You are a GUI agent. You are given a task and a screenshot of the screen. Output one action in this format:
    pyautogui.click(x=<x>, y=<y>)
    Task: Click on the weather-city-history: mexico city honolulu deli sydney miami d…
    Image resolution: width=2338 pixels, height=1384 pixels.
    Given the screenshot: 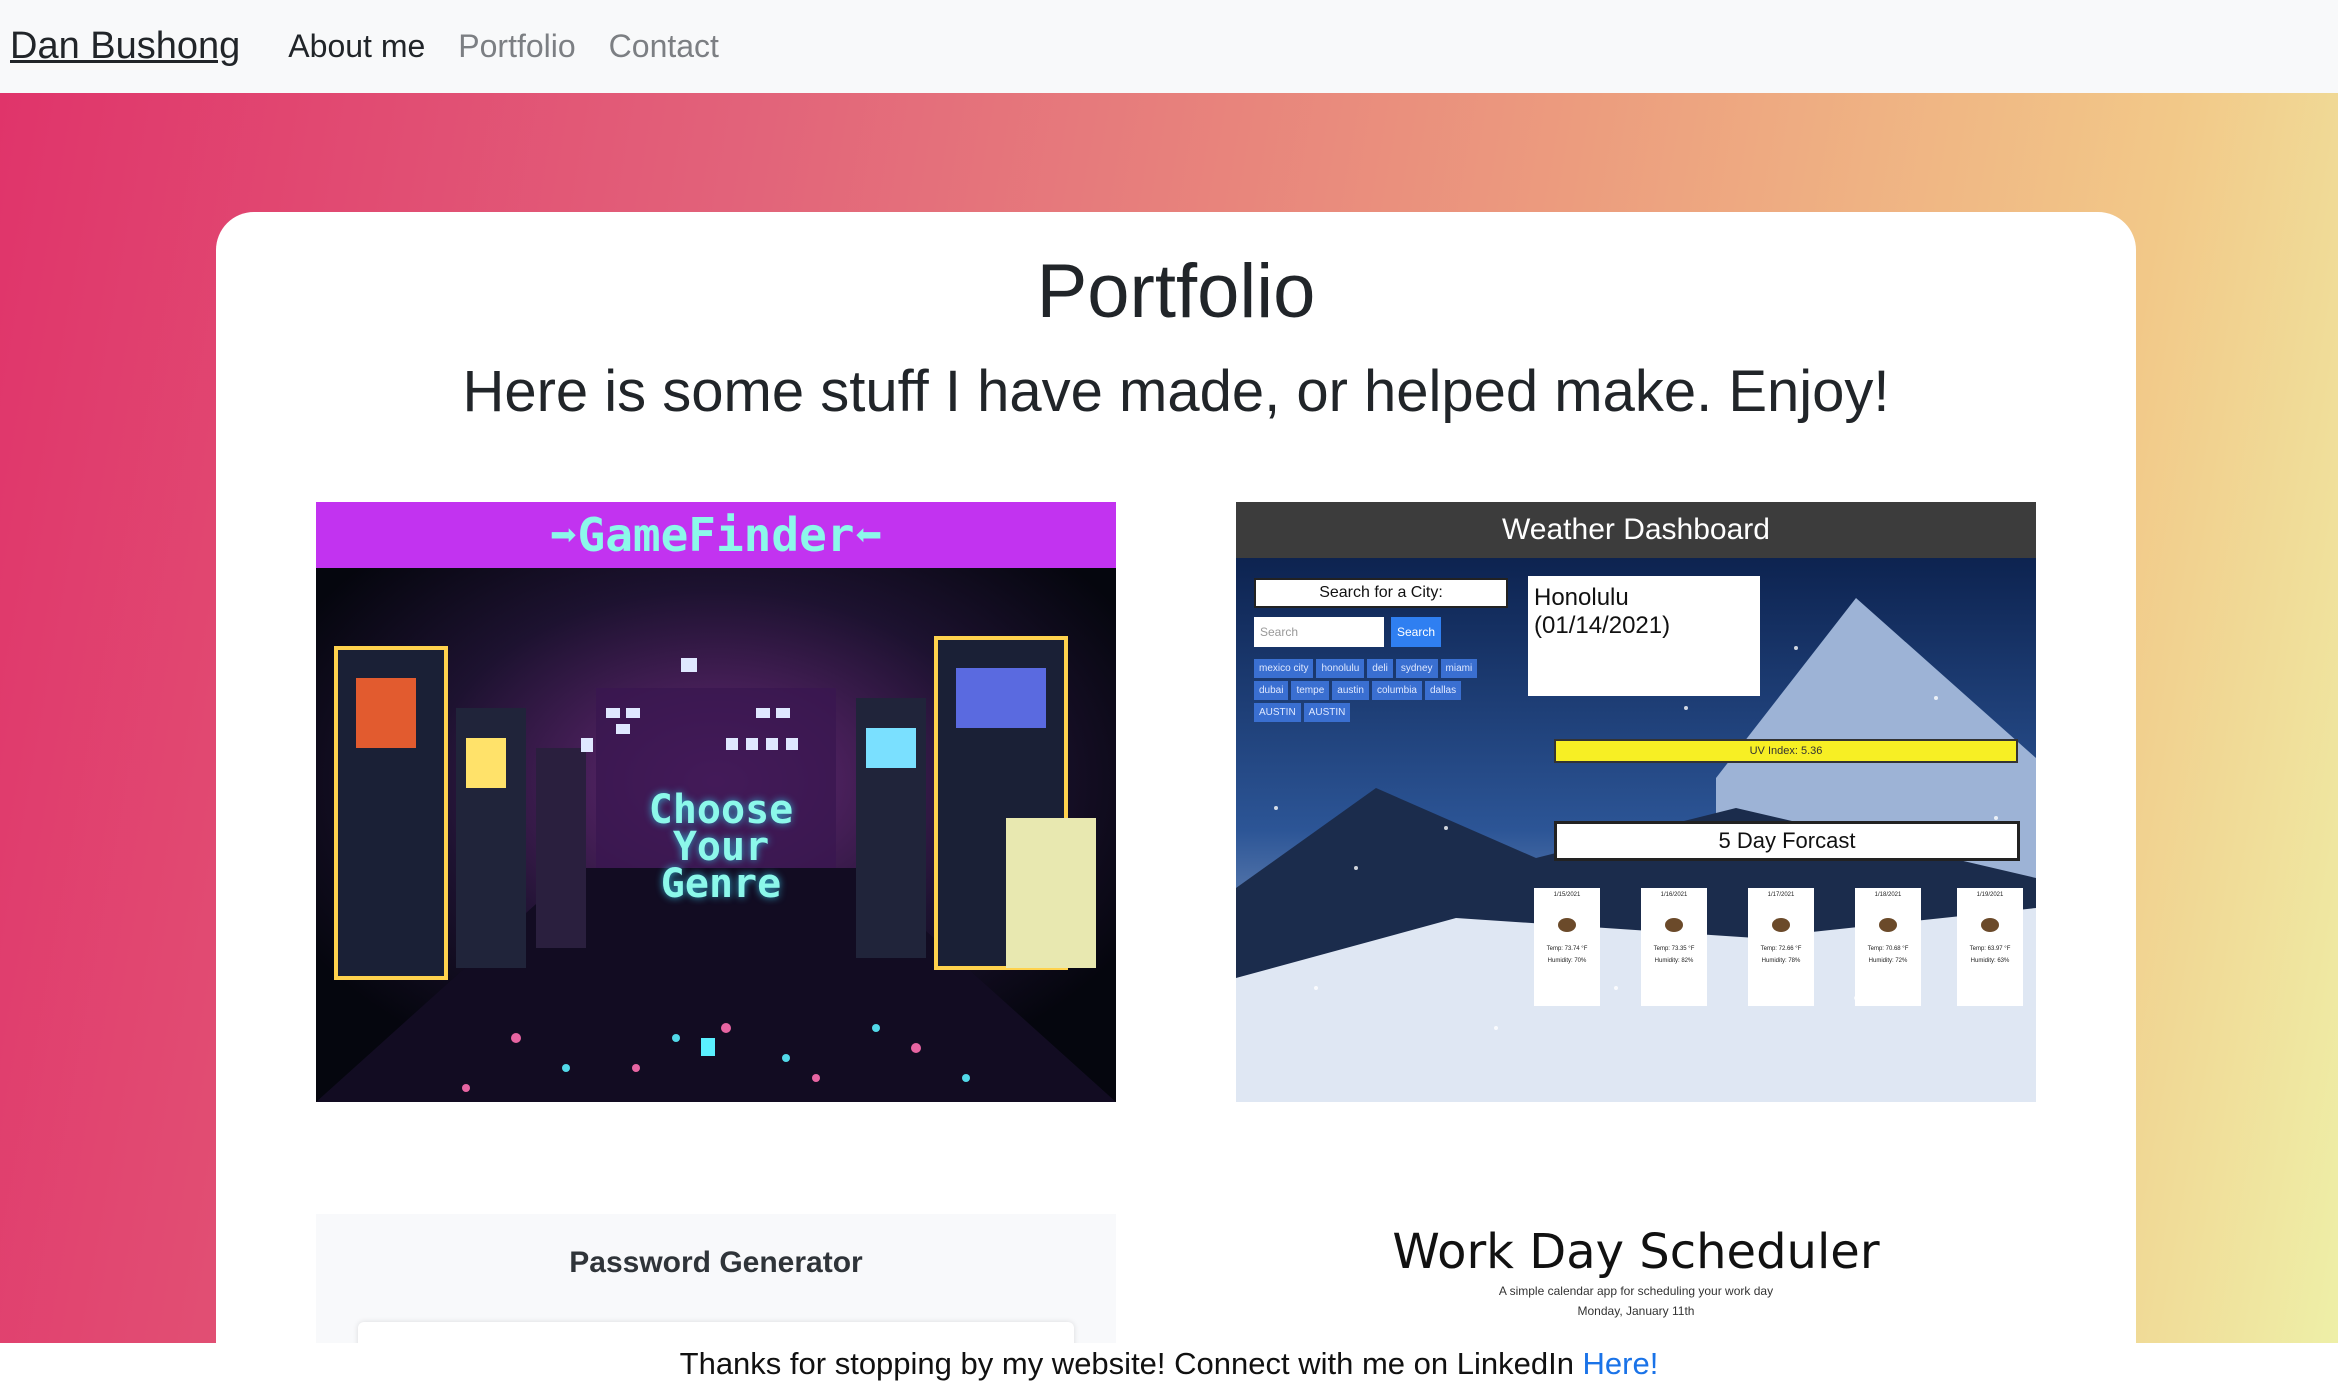 What is the action you would take?
    pyautogui.click(x=1379, y=690)
    